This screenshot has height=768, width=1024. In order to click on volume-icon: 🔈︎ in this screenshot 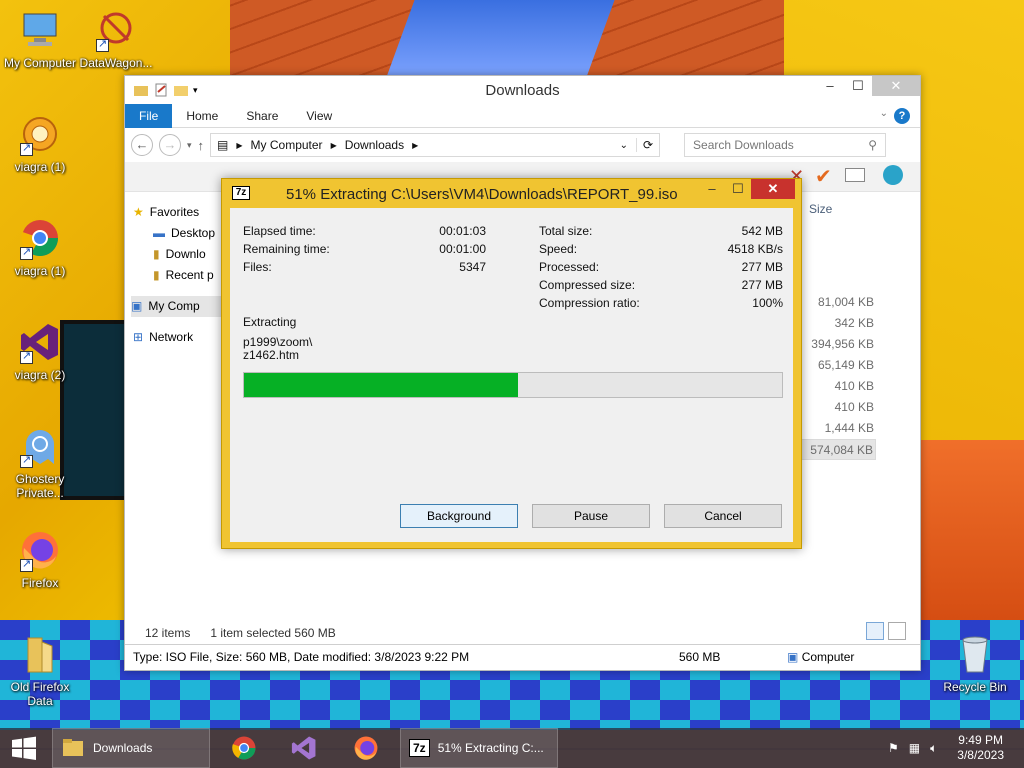, I will do `click(933, 748)`.